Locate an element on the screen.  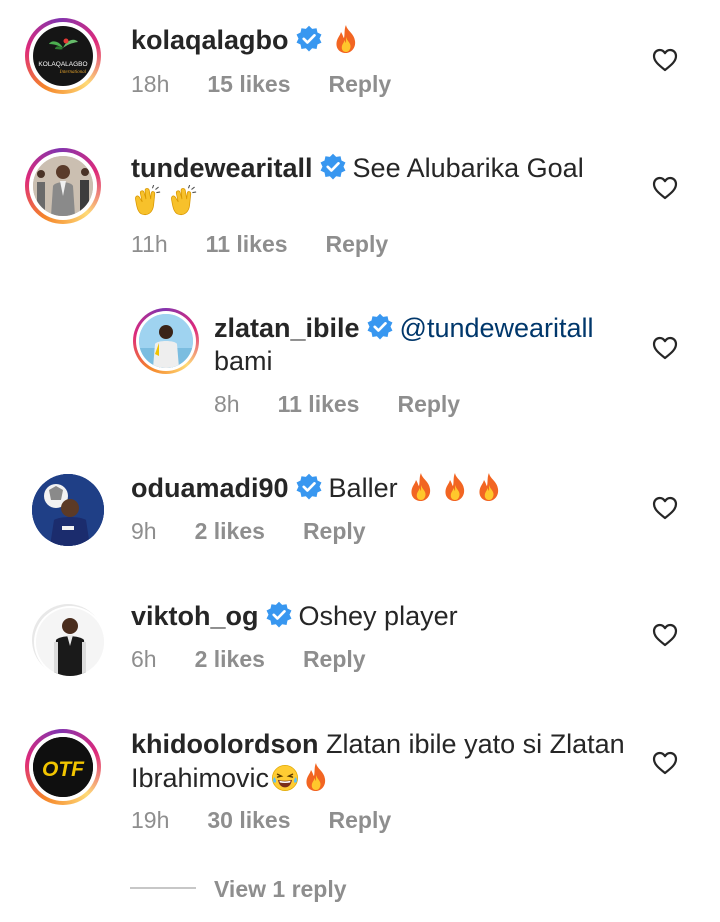
comment-text: bami is located at coordinates (243, 361).